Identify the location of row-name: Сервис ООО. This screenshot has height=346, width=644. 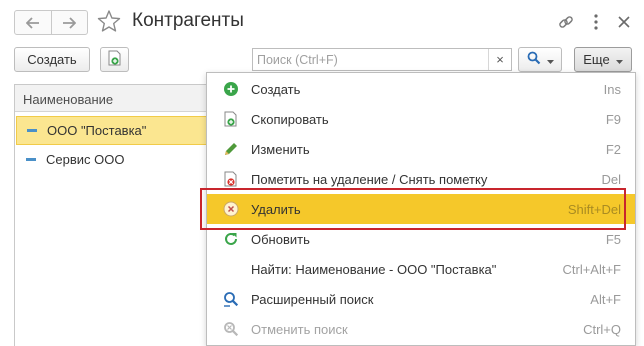
(85, 159).